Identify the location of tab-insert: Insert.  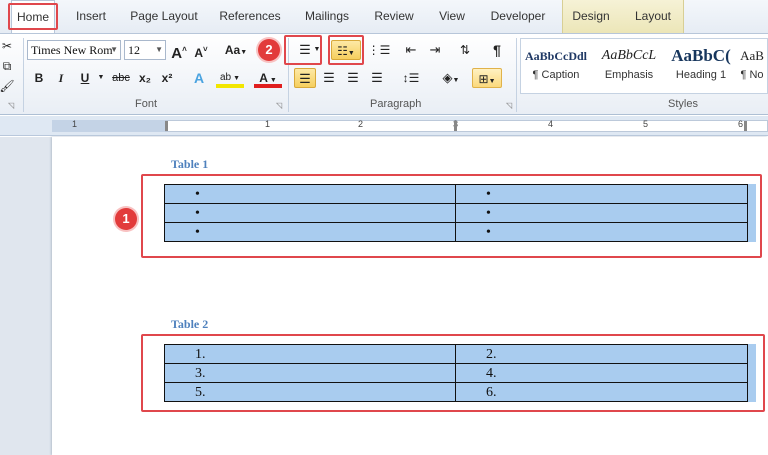
(91, 16).